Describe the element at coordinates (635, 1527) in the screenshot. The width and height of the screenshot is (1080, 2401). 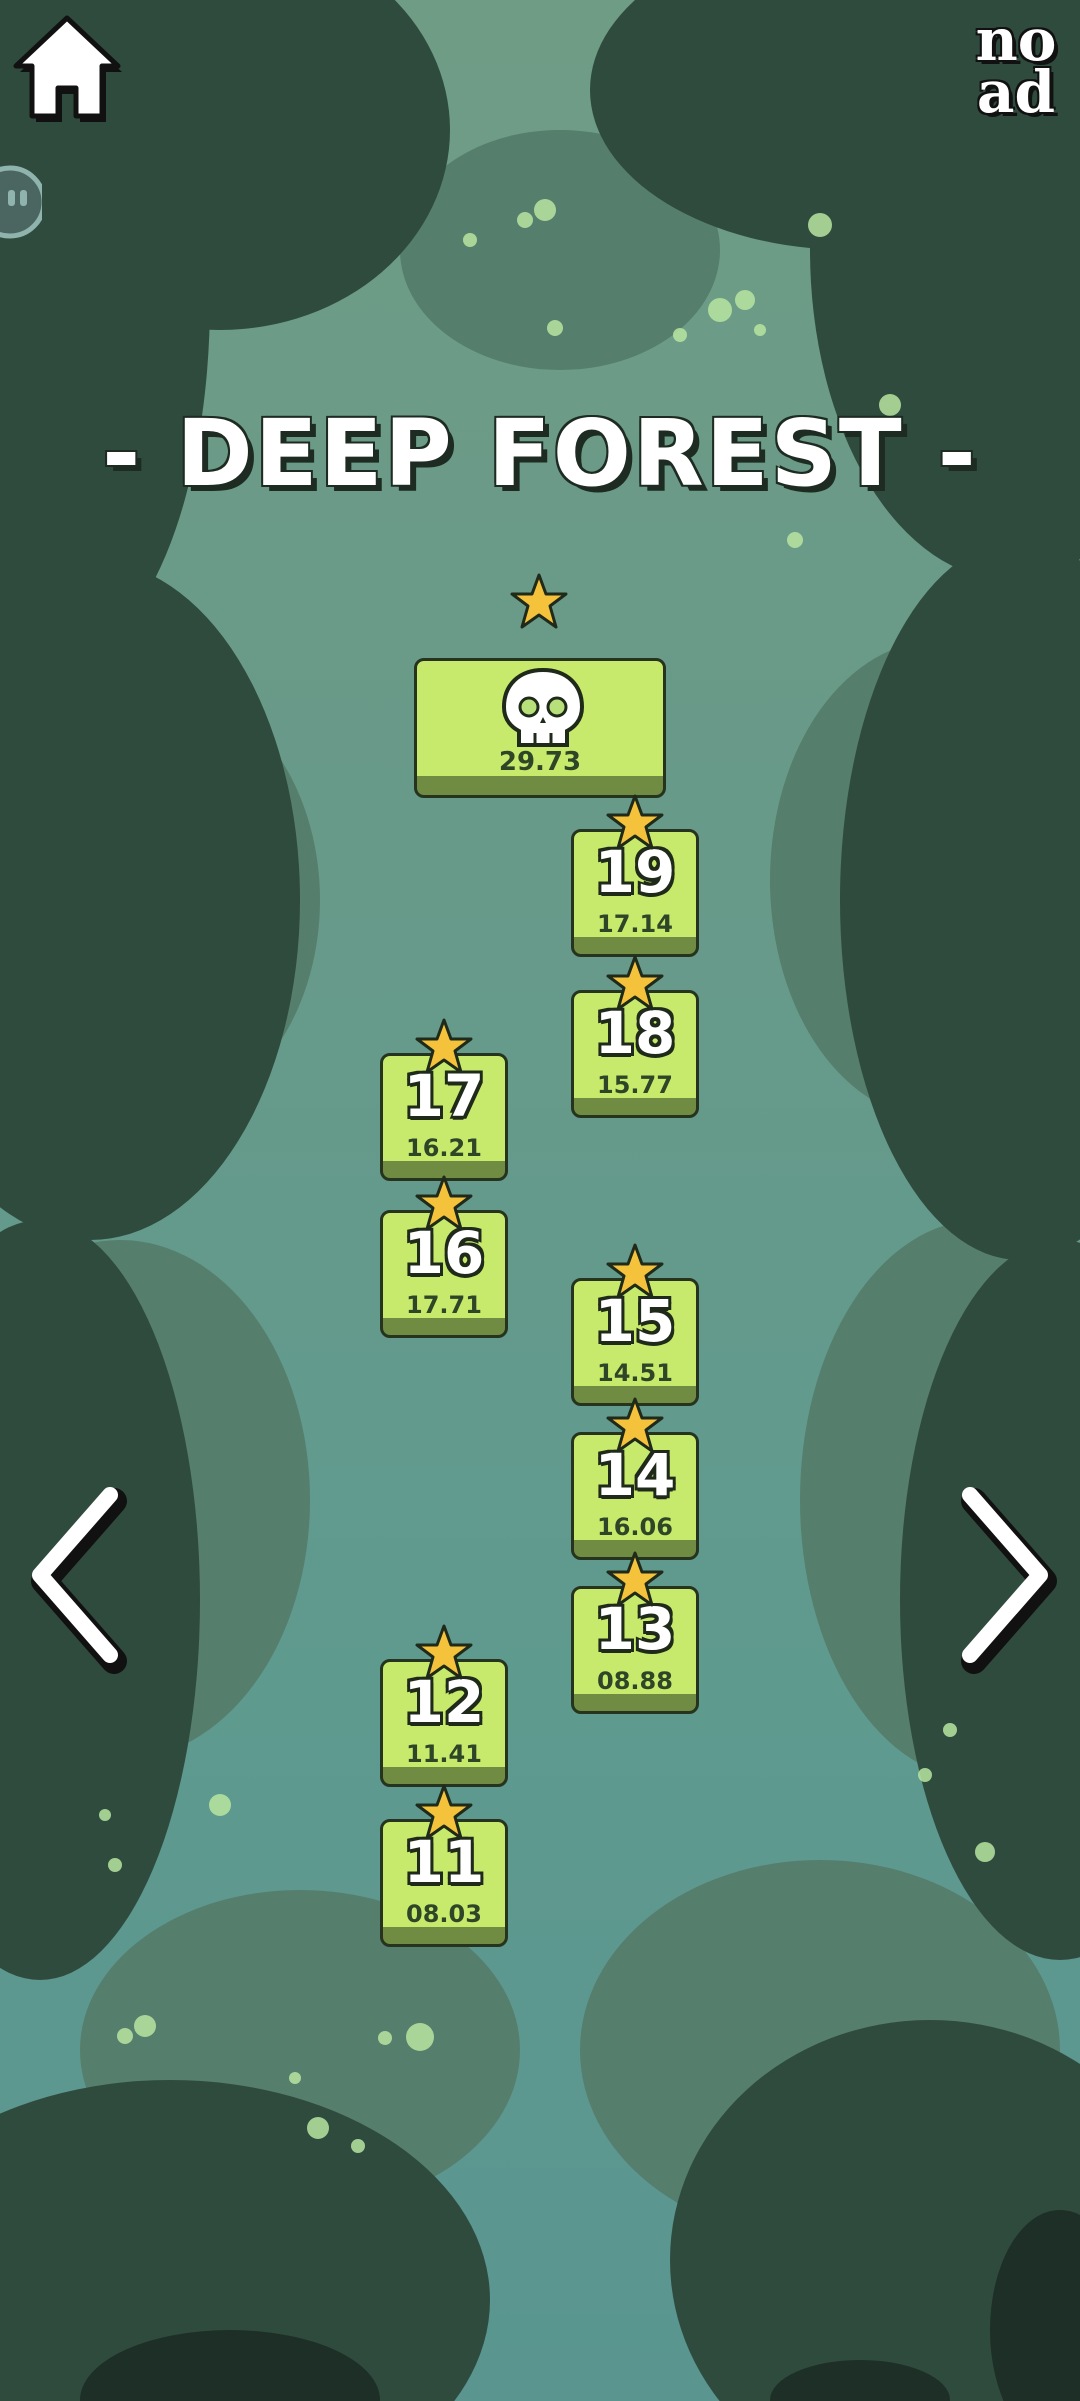
I see `level-best-time: 16.06` at that location.